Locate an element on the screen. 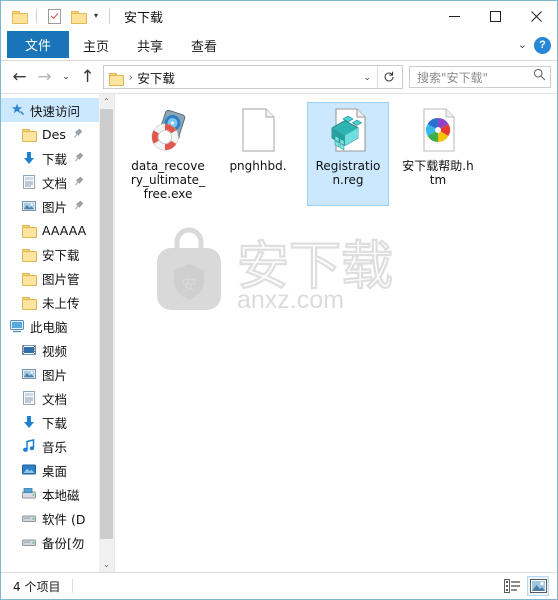 The image size is (558, 600). breadcrumb-dropdown-icon: ⌄ is located at coordinates (367, 77).